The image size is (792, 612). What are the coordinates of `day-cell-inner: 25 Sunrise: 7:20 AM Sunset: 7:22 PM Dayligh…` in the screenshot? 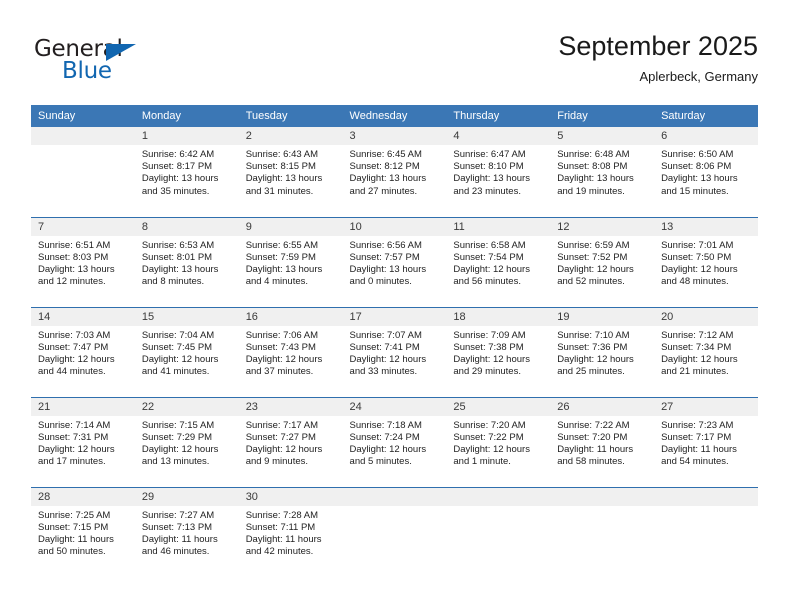 It's located at (498, 442).